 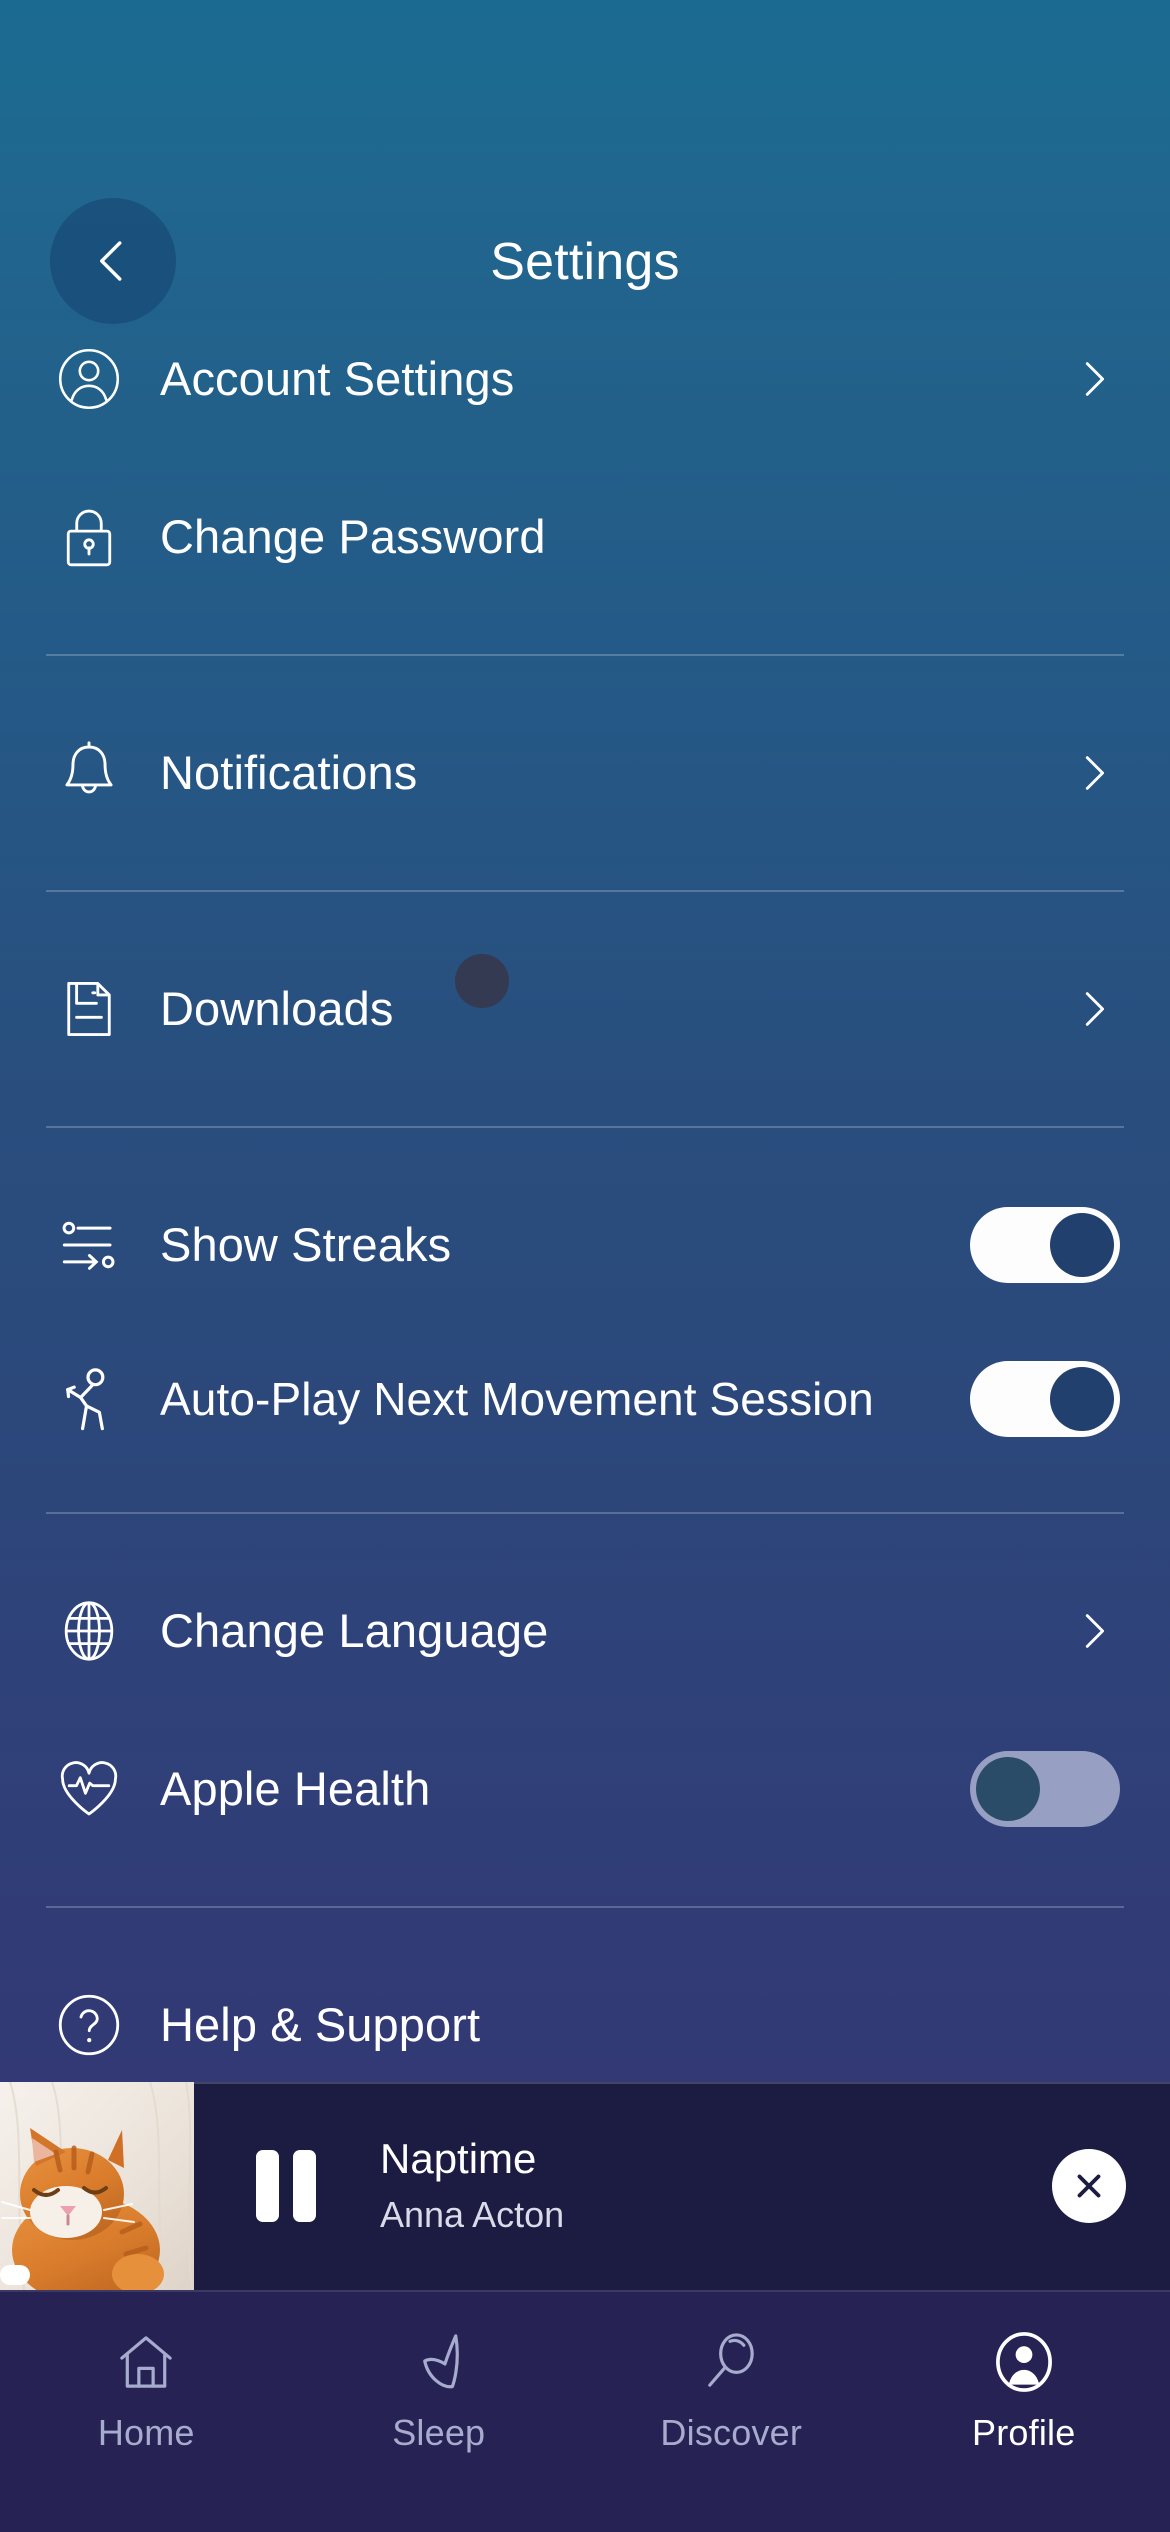 I want to click on settings-row-label: Account Settings, so click(x=337, y=378).